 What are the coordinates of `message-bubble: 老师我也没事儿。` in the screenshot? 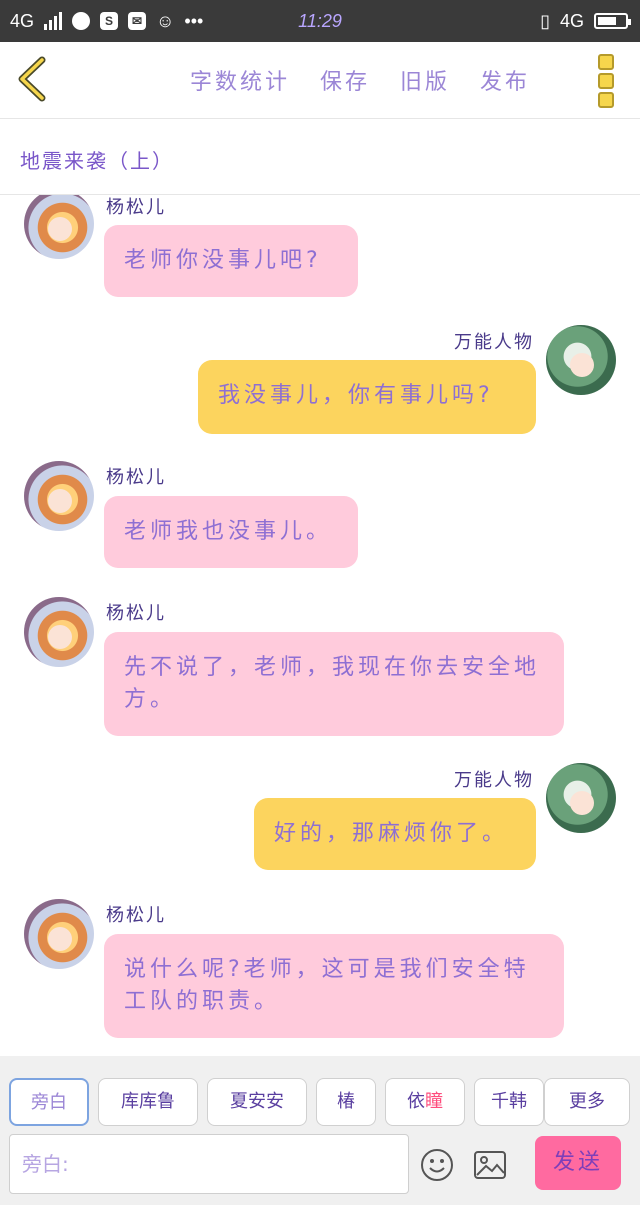 It's located at (231, 532).